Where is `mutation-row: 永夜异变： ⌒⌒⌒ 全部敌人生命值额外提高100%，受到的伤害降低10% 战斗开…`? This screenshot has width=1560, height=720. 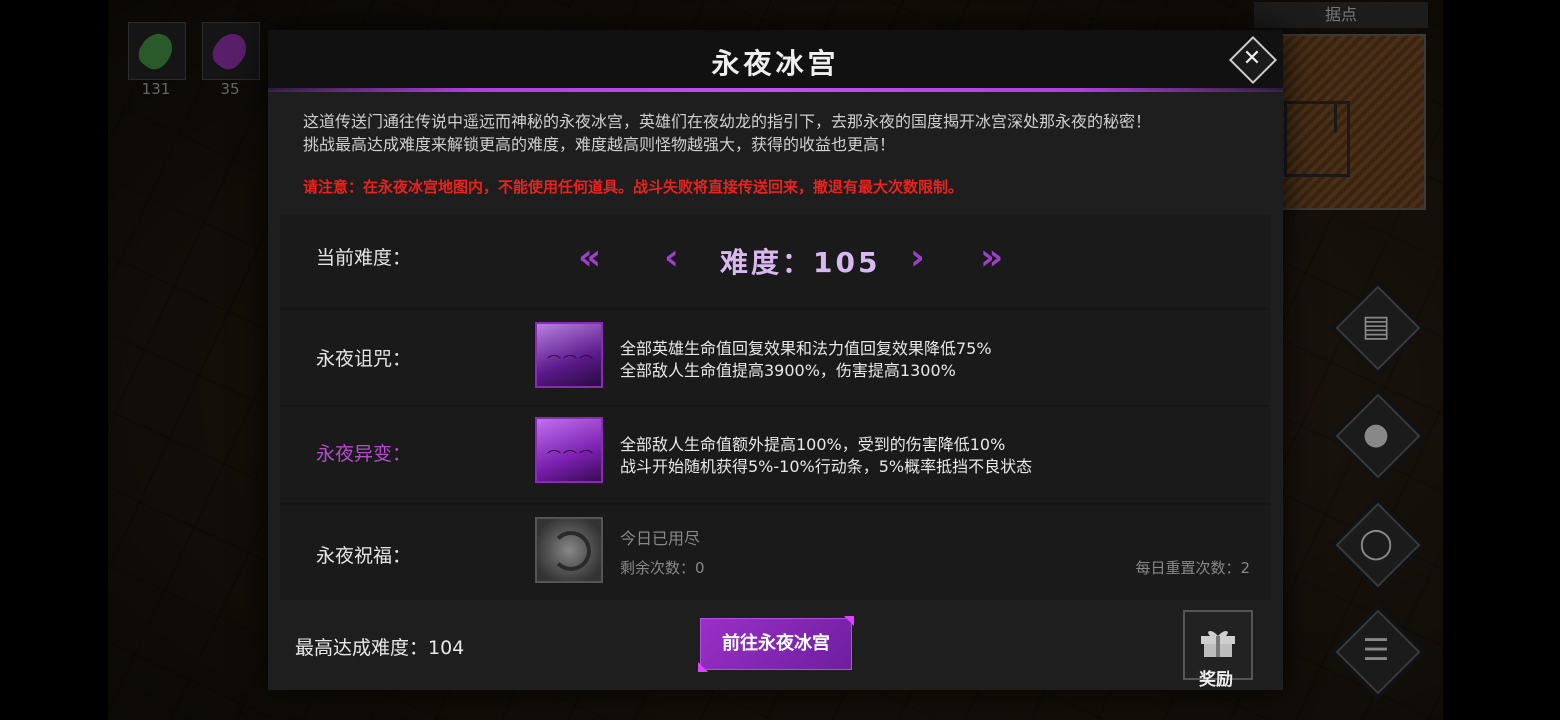 mutation-row: 永夜异变： ⌒⌒⌒ 全部敌人生命值额外提高100%，受到的伤害降低10% 战斗开… is located at coordinates (775, 454).